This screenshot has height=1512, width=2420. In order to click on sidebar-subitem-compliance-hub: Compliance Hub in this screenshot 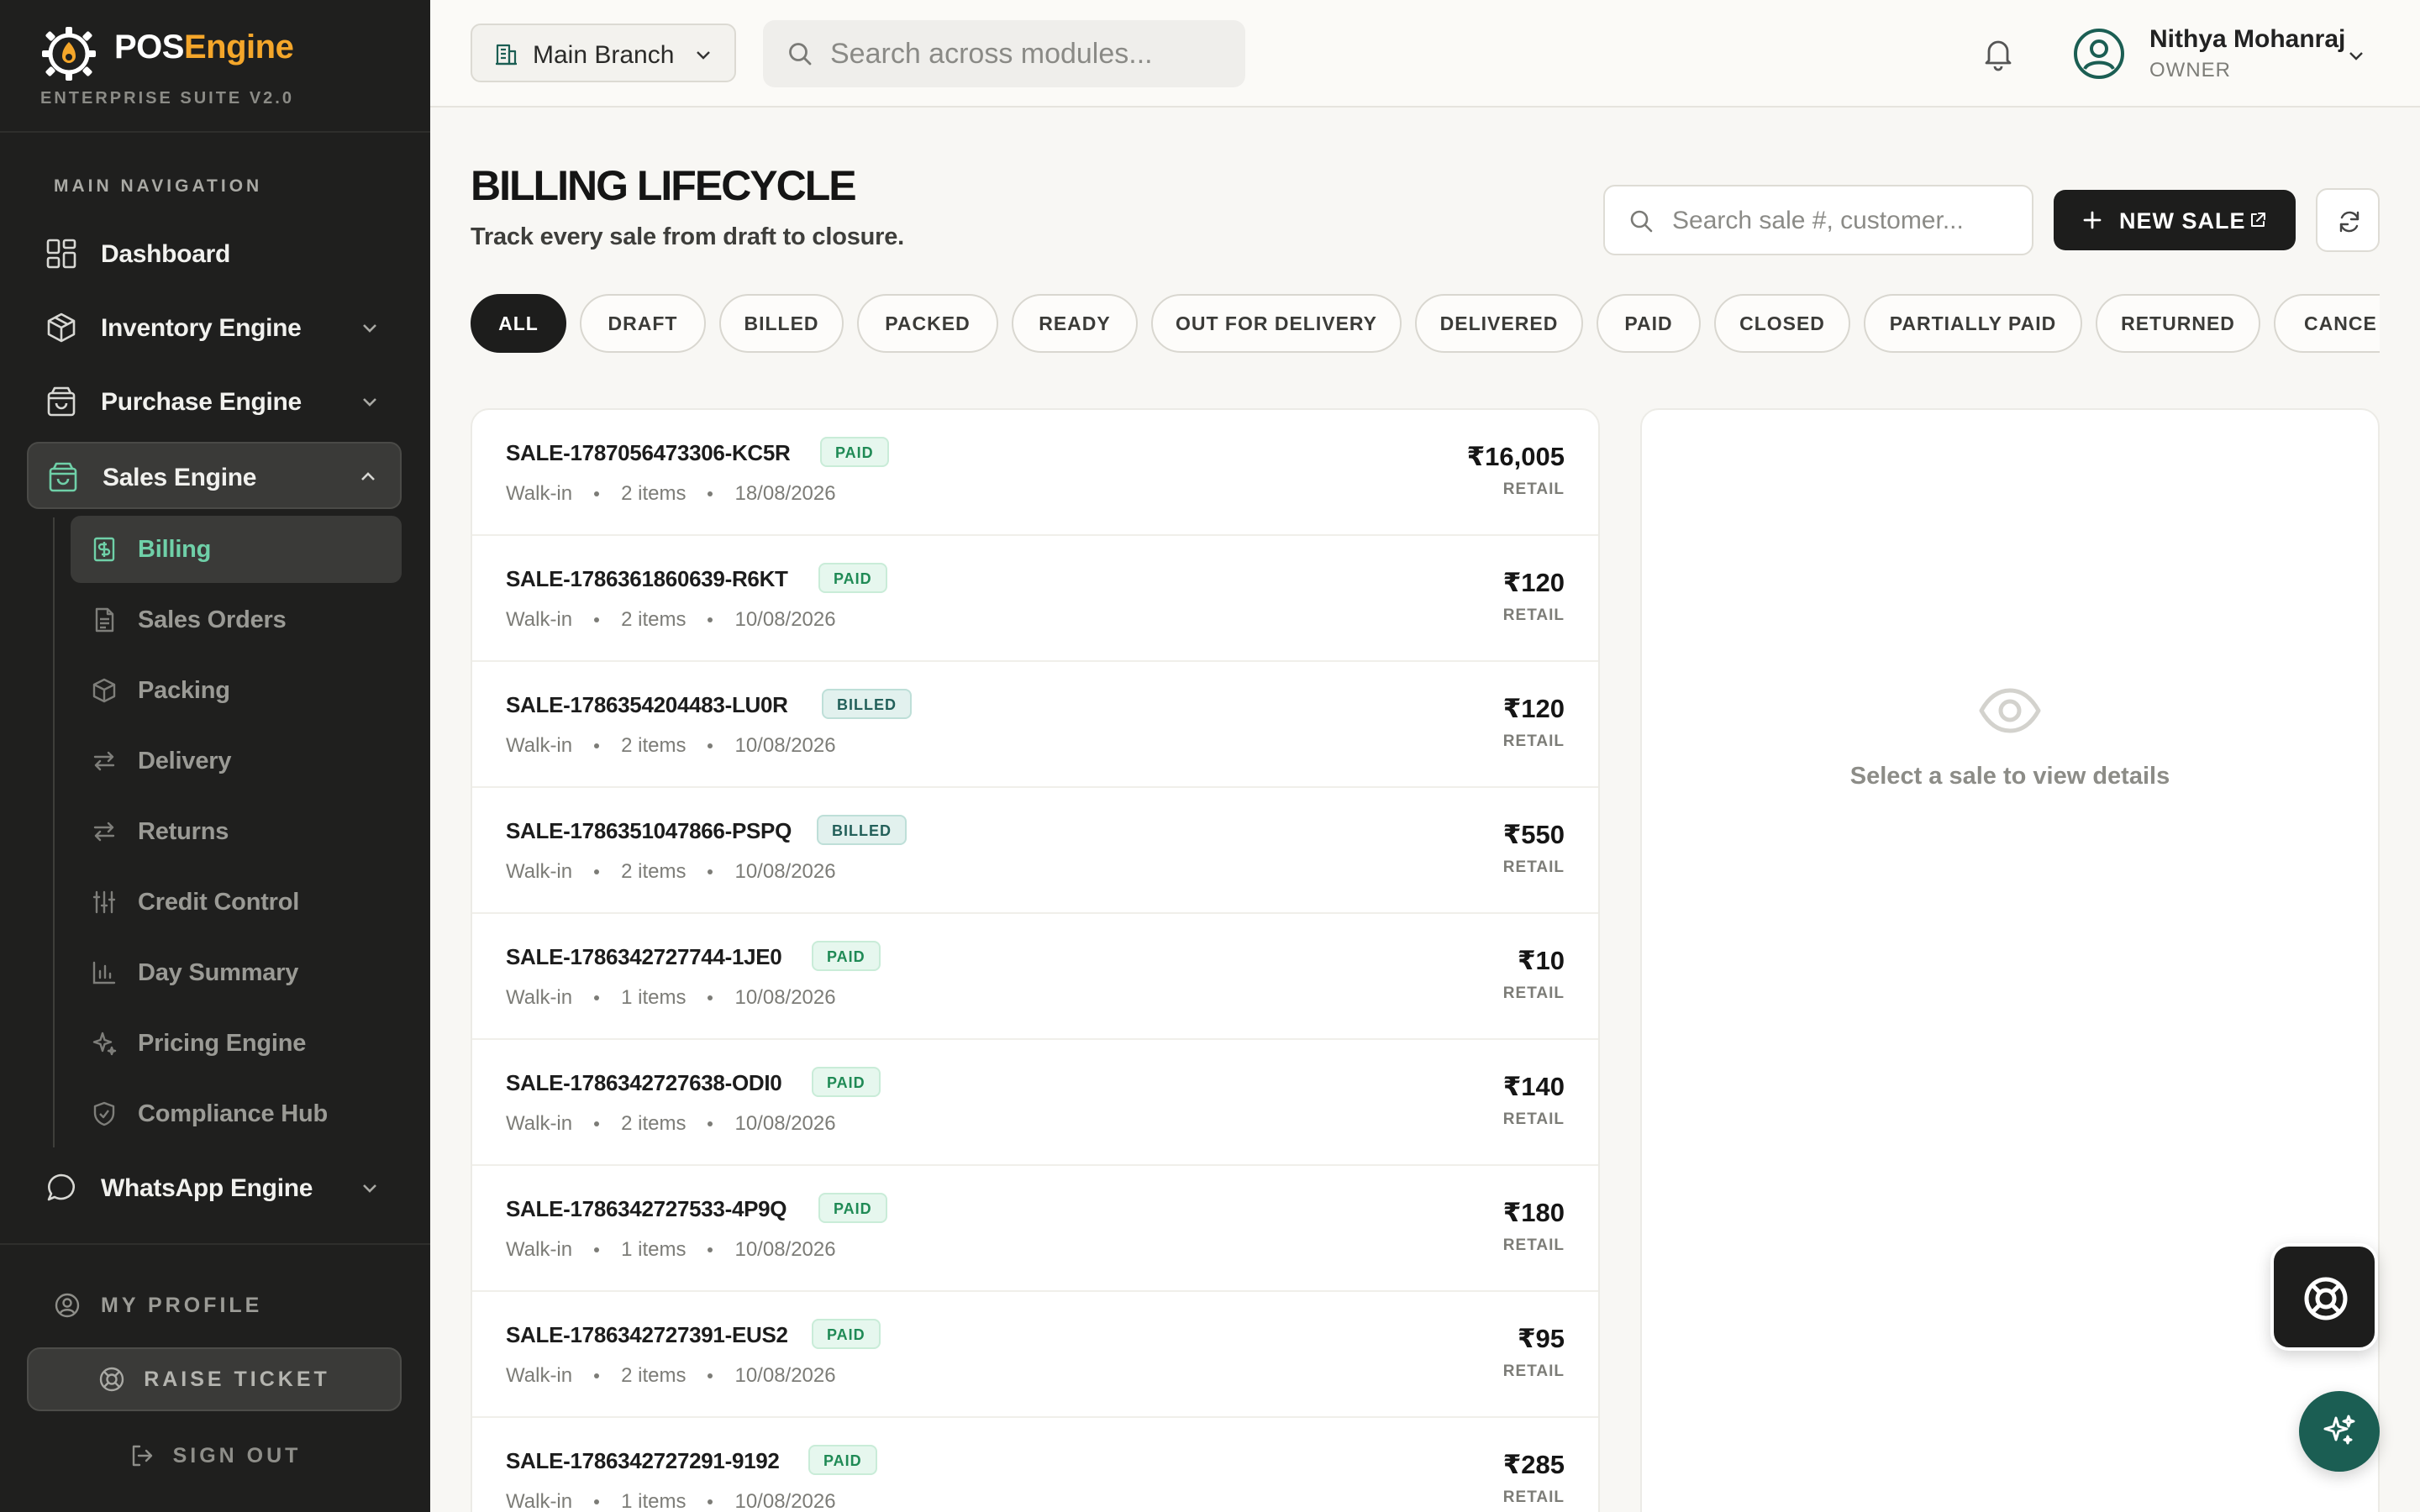, I will do `click(236, 1113)`.